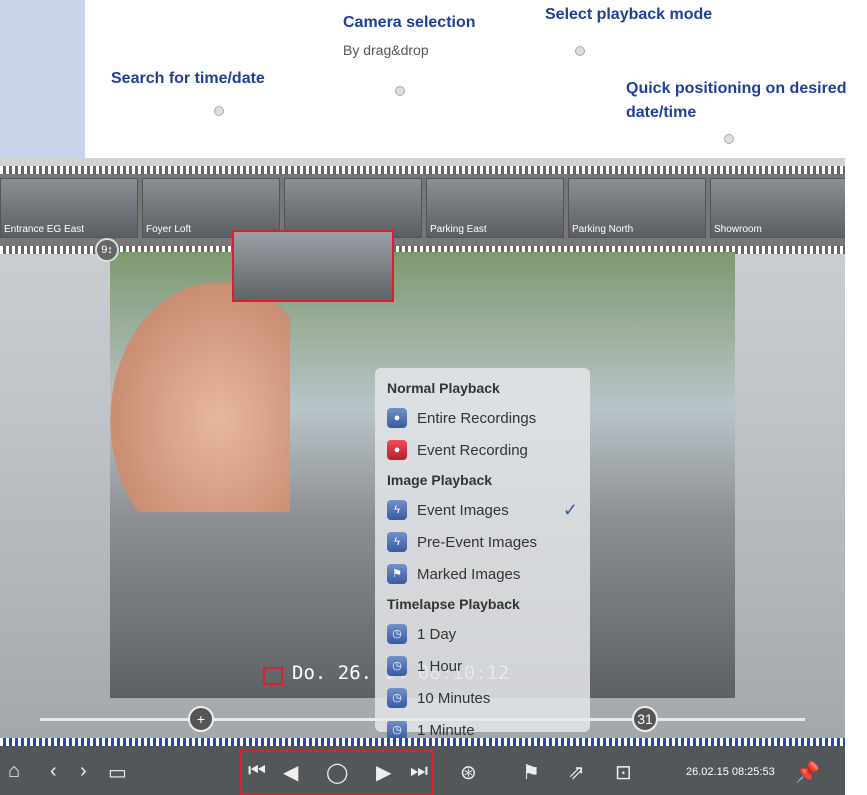 This screenshot has height=795, width=867. I want to click on menu-item-10-minutes: ◷ 10 Minutes, so click(482, 698).